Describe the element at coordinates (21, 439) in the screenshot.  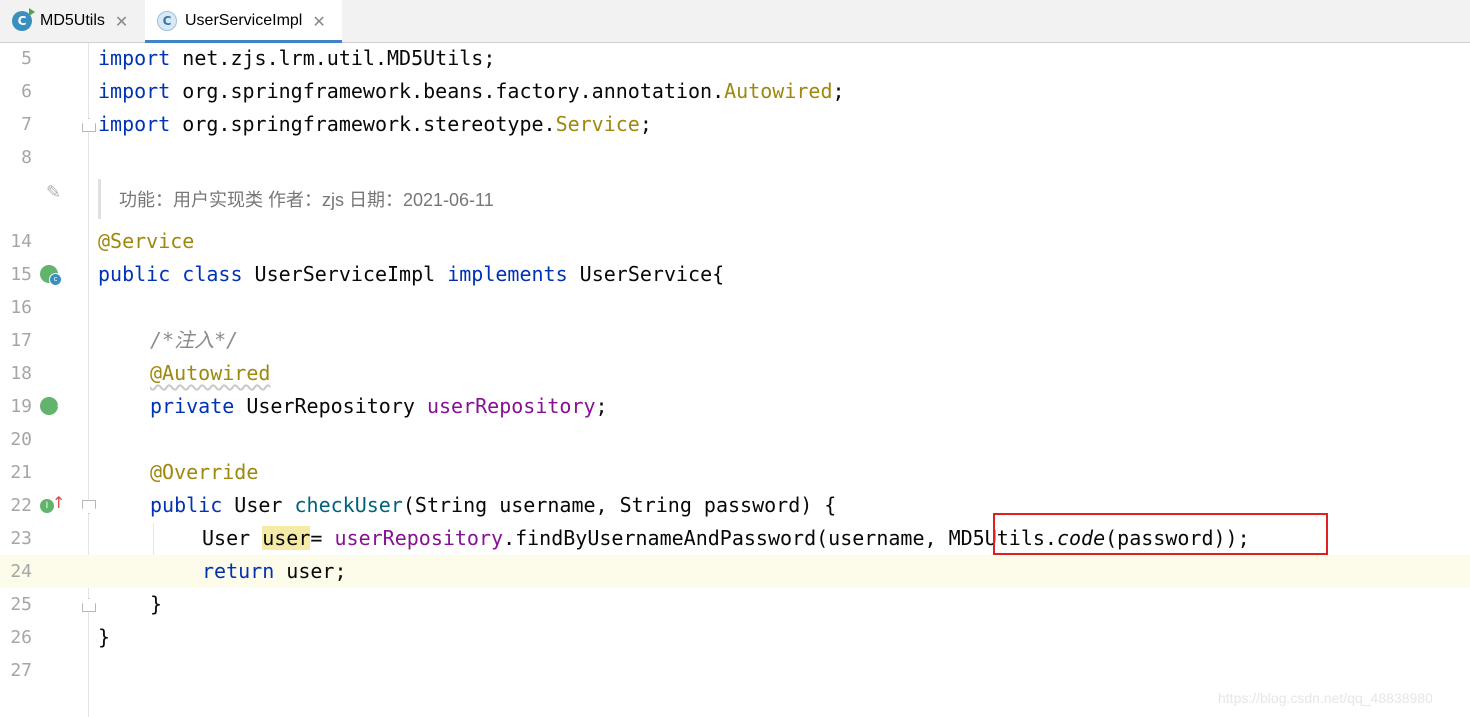
I see `line-number: 20` at that location.